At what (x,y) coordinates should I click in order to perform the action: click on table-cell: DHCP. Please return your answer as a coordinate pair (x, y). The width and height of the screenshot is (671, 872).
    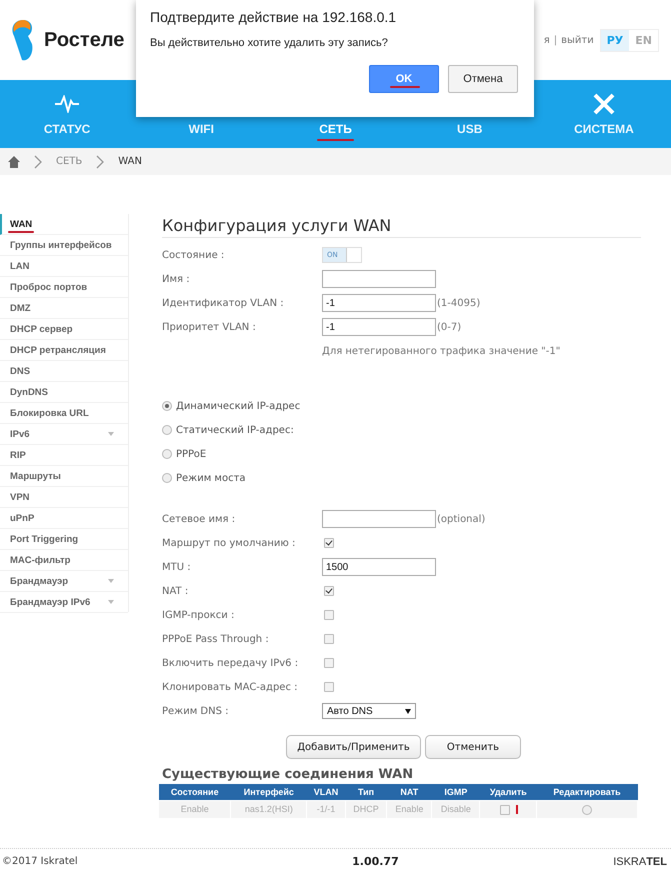
    Looking at the image, I should click on (366, 809).